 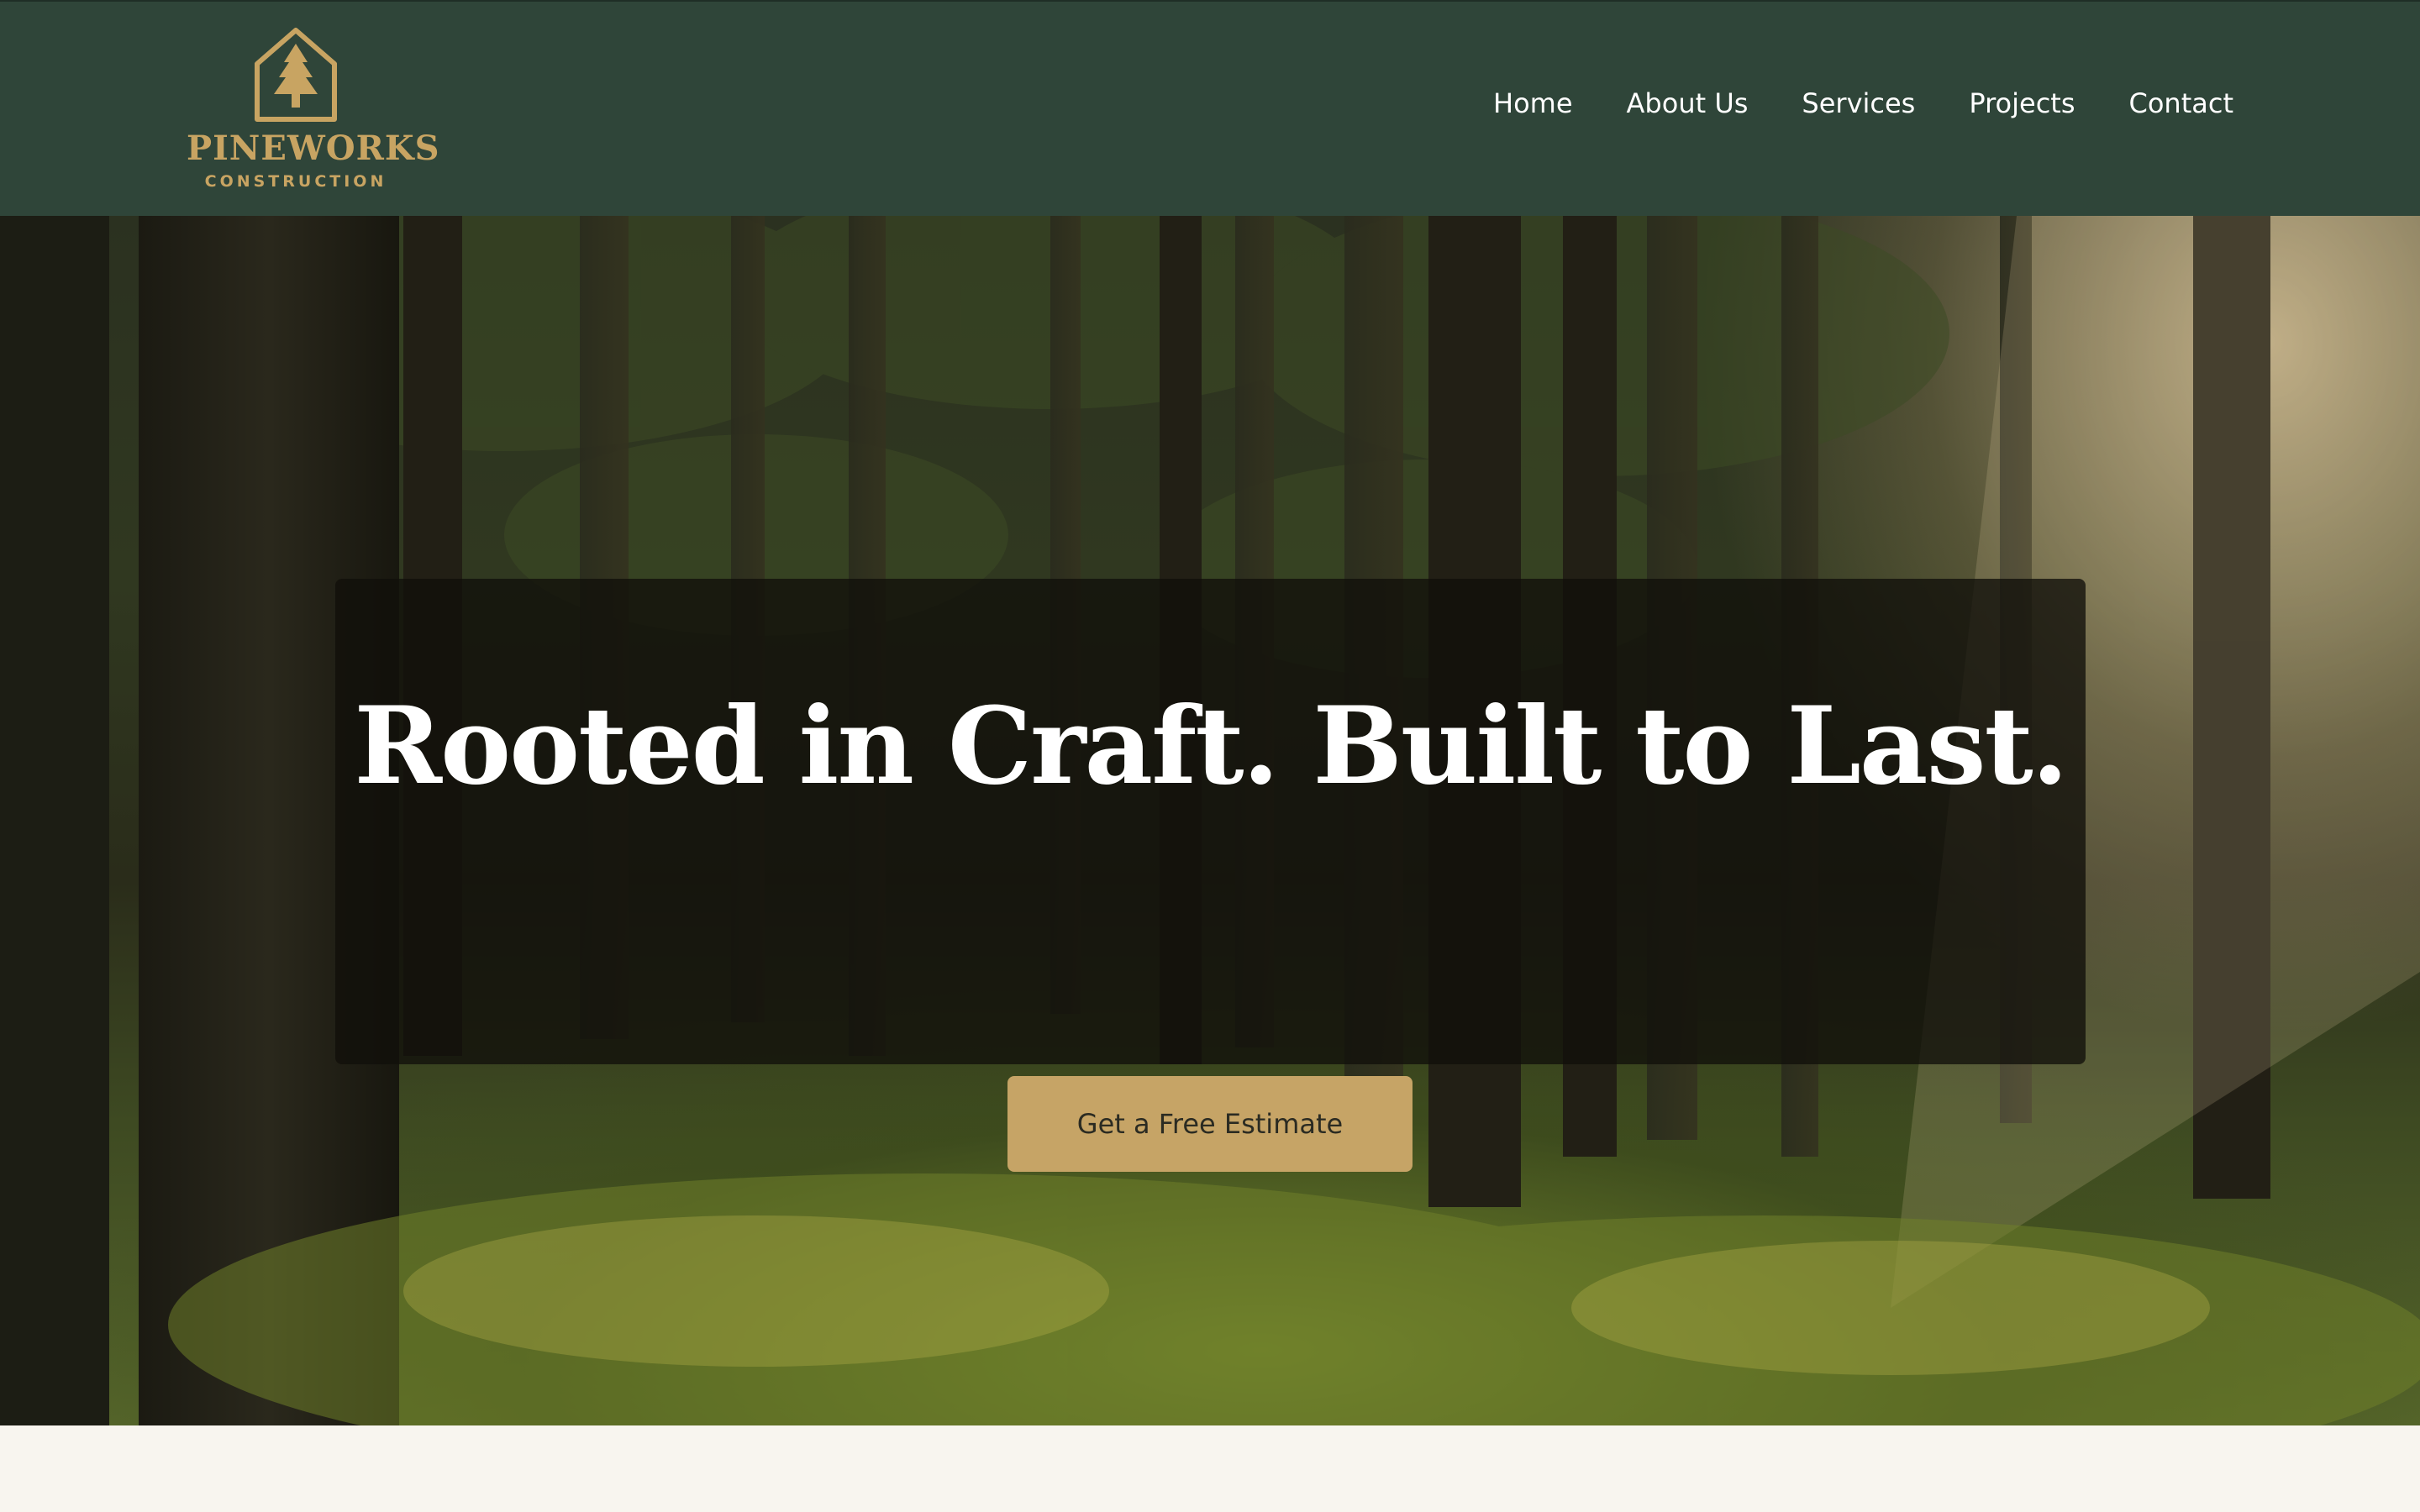 What do you see at coordinates (2181, 103) in the screenshot?
I see `nav-link-contact: Contact` at bounding box center [2181, 103].